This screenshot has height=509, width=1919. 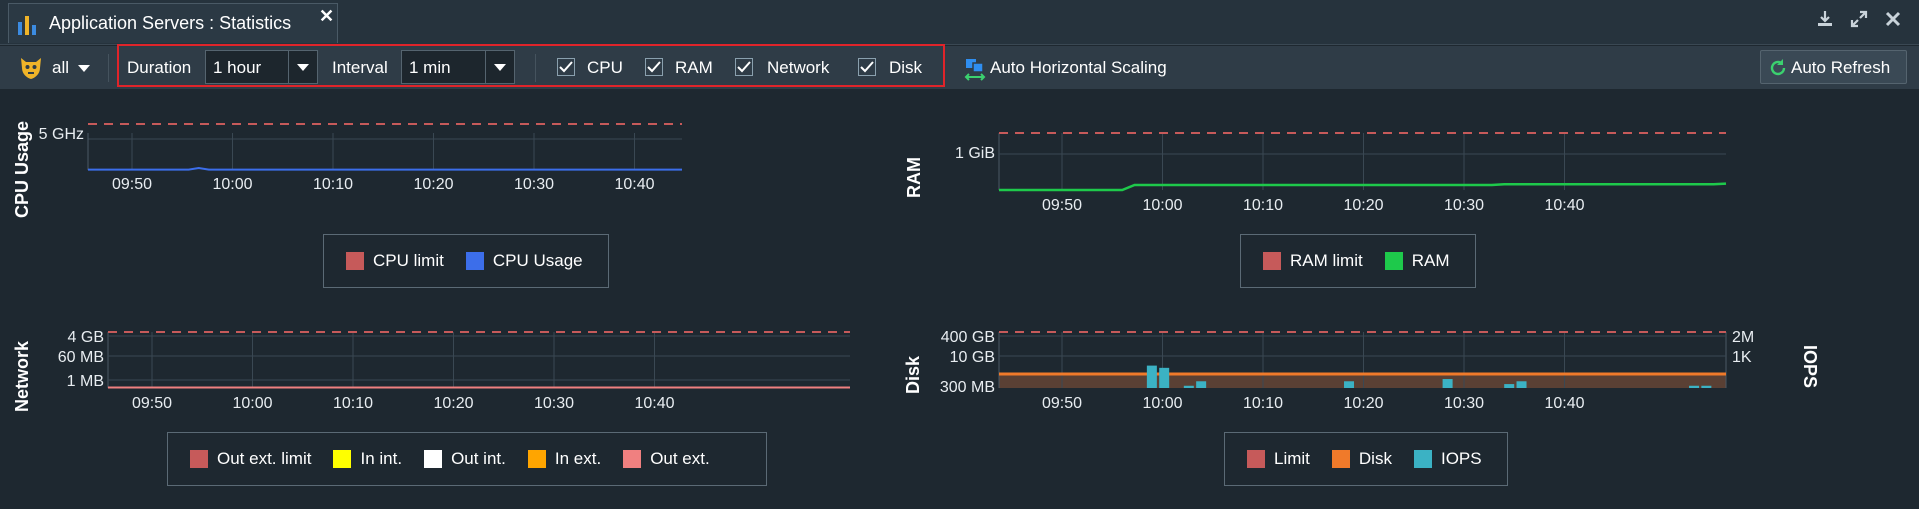 I want to click on disk-area, so click(x=1362, y=381).